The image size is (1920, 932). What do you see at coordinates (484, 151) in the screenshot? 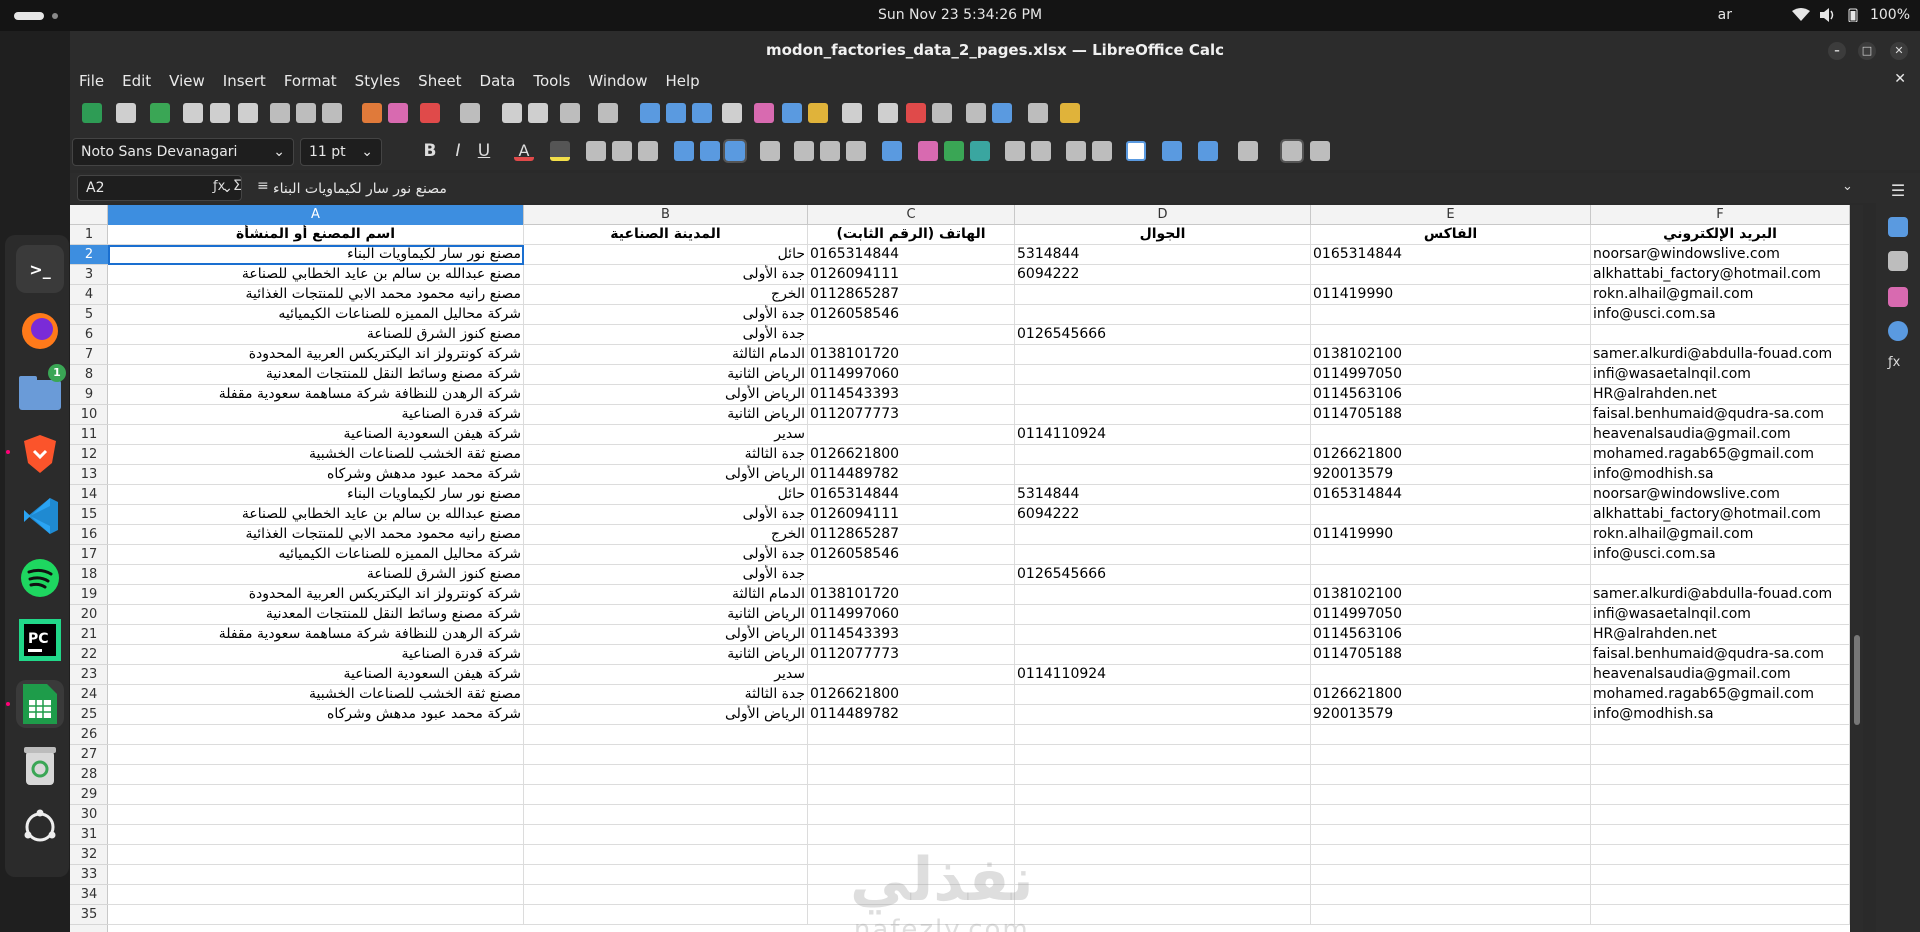
I see `underline-icon: U` at bounding box center [484, 151].